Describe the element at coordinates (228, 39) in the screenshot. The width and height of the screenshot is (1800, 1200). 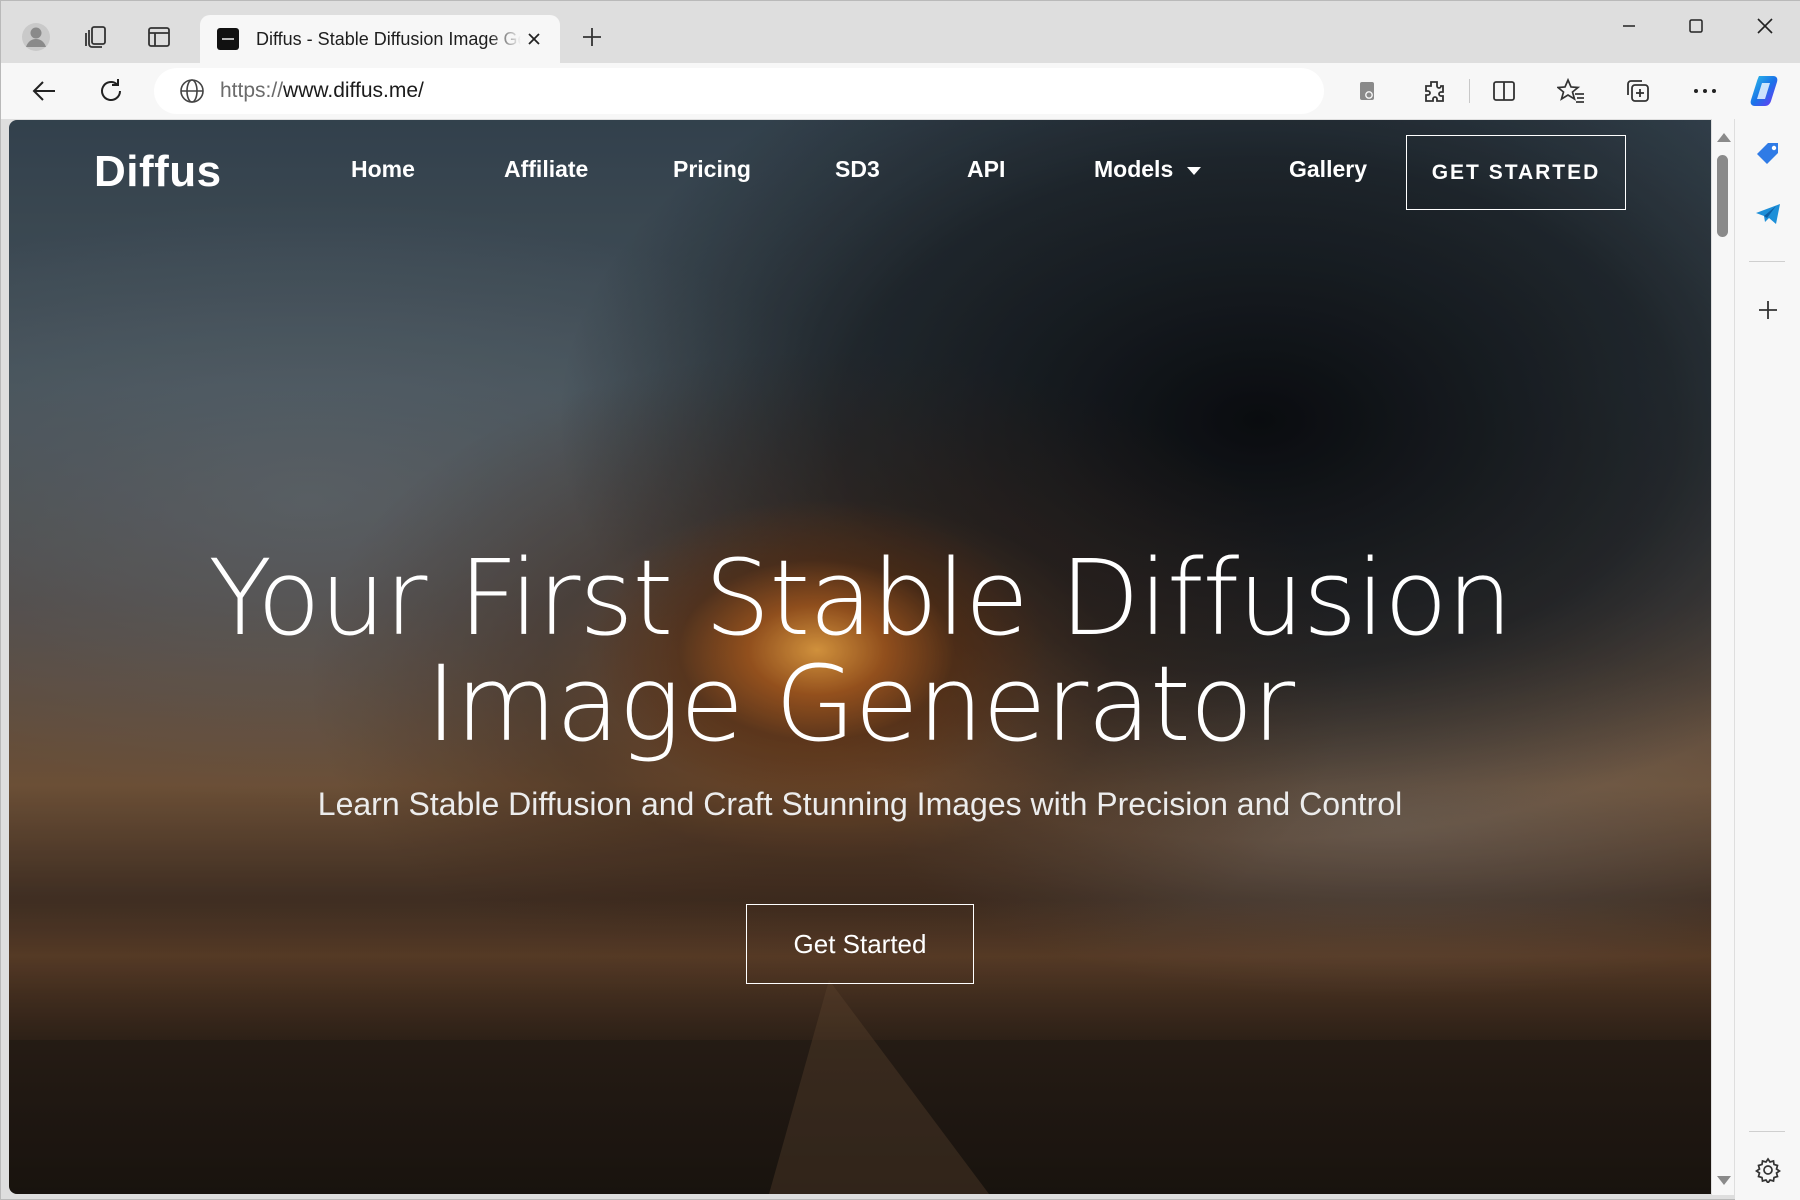
I see `diffus-favicon` at that location.